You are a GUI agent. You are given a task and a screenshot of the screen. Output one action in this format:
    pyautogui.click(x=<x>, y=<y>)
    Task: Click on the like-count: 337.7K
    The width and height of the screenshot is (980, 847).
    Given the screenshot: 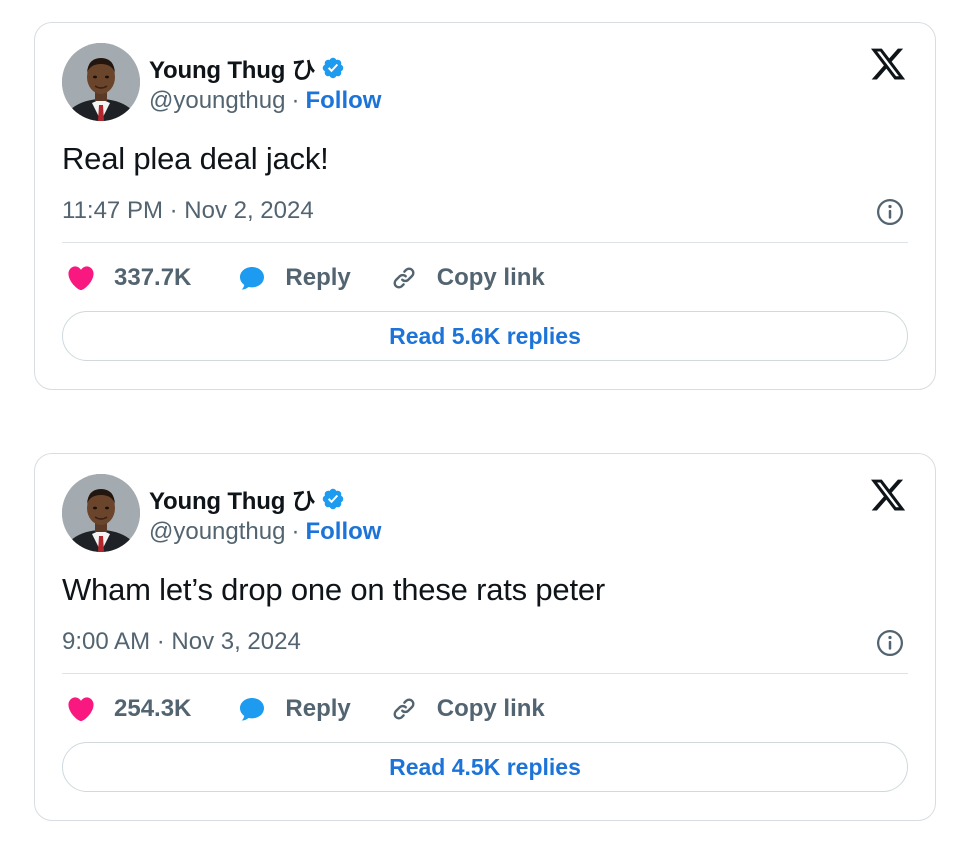 What is the action you would take?
    pyautogui.click(x=153, y=277)
    